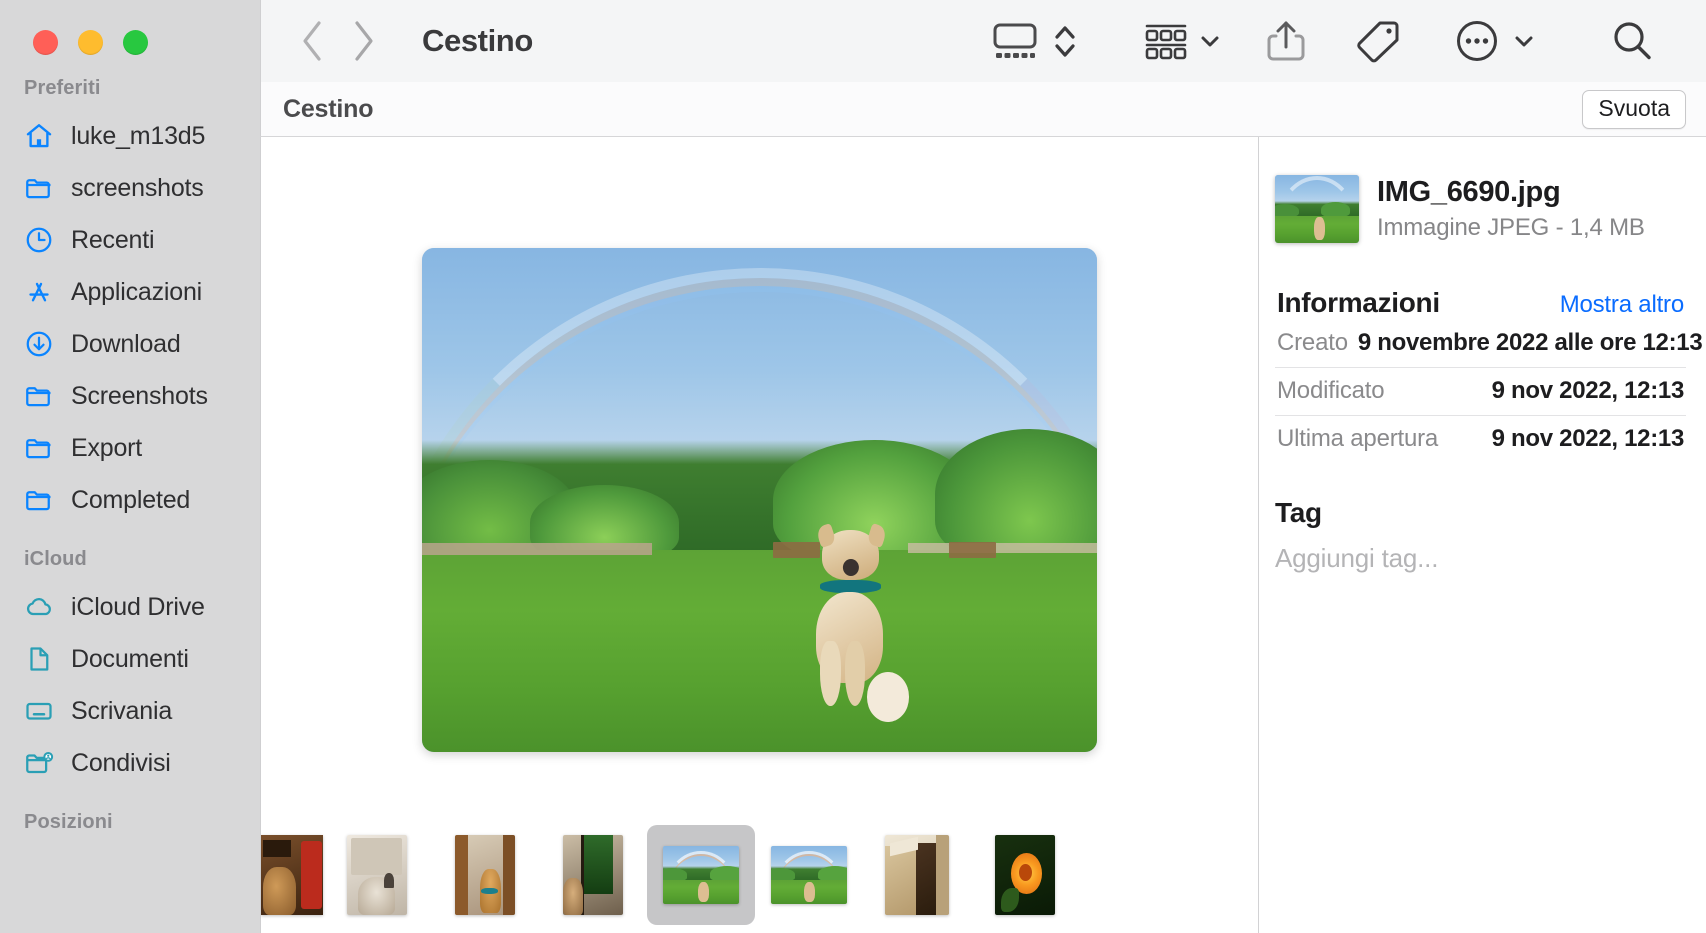 Image resolution: width=1706 pixels, height=933 pixels. Describe the element at coordinates (1511, 227) in the screenshot. I see `file-meta: Immagine JPEG - 1,4 MB` at that location.